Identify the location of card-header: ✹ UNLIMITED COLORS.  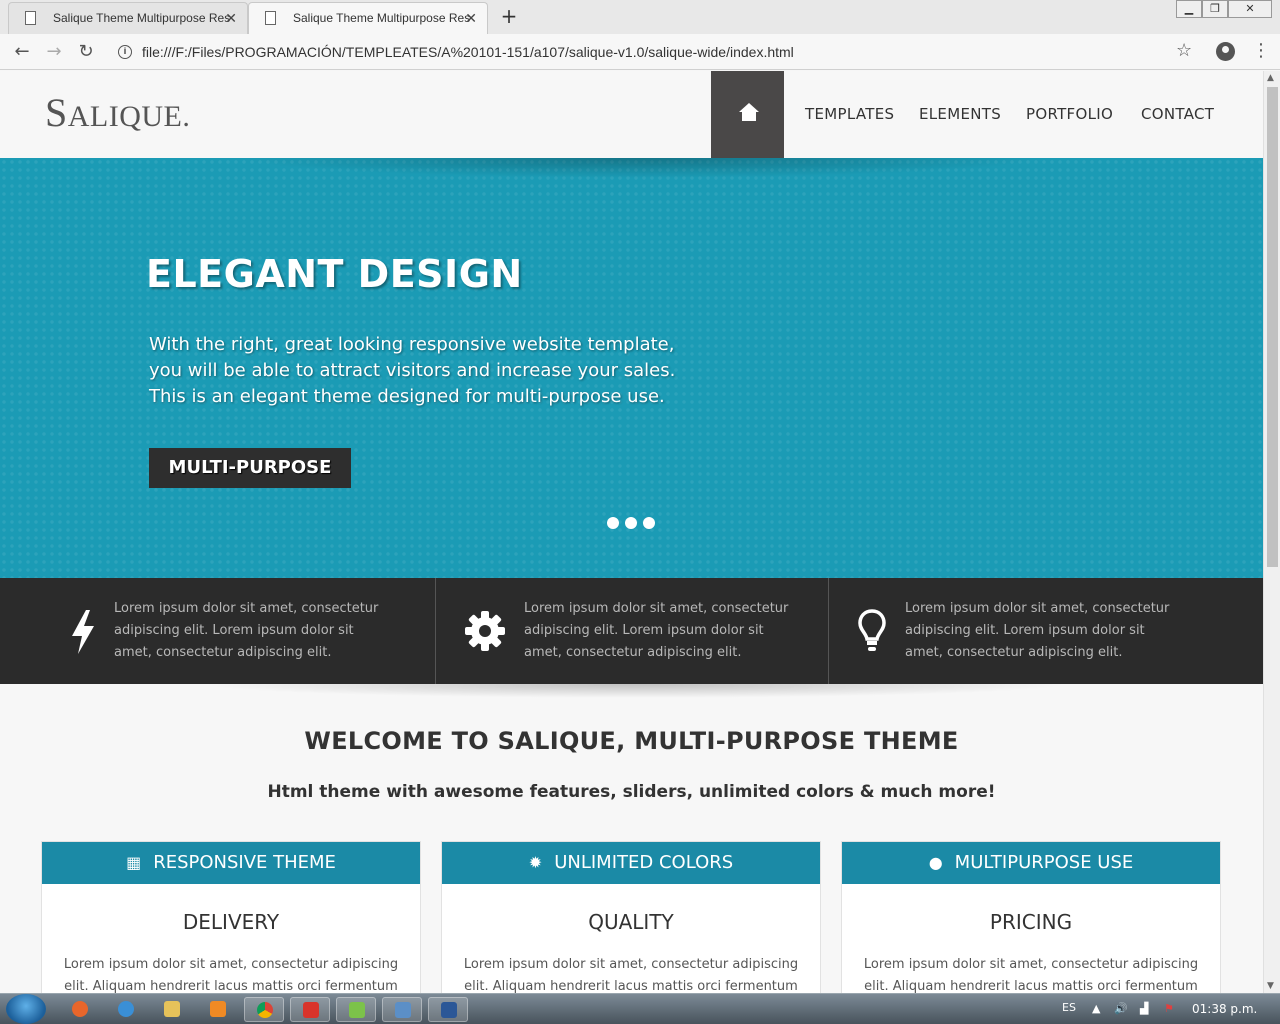
(631, 863).